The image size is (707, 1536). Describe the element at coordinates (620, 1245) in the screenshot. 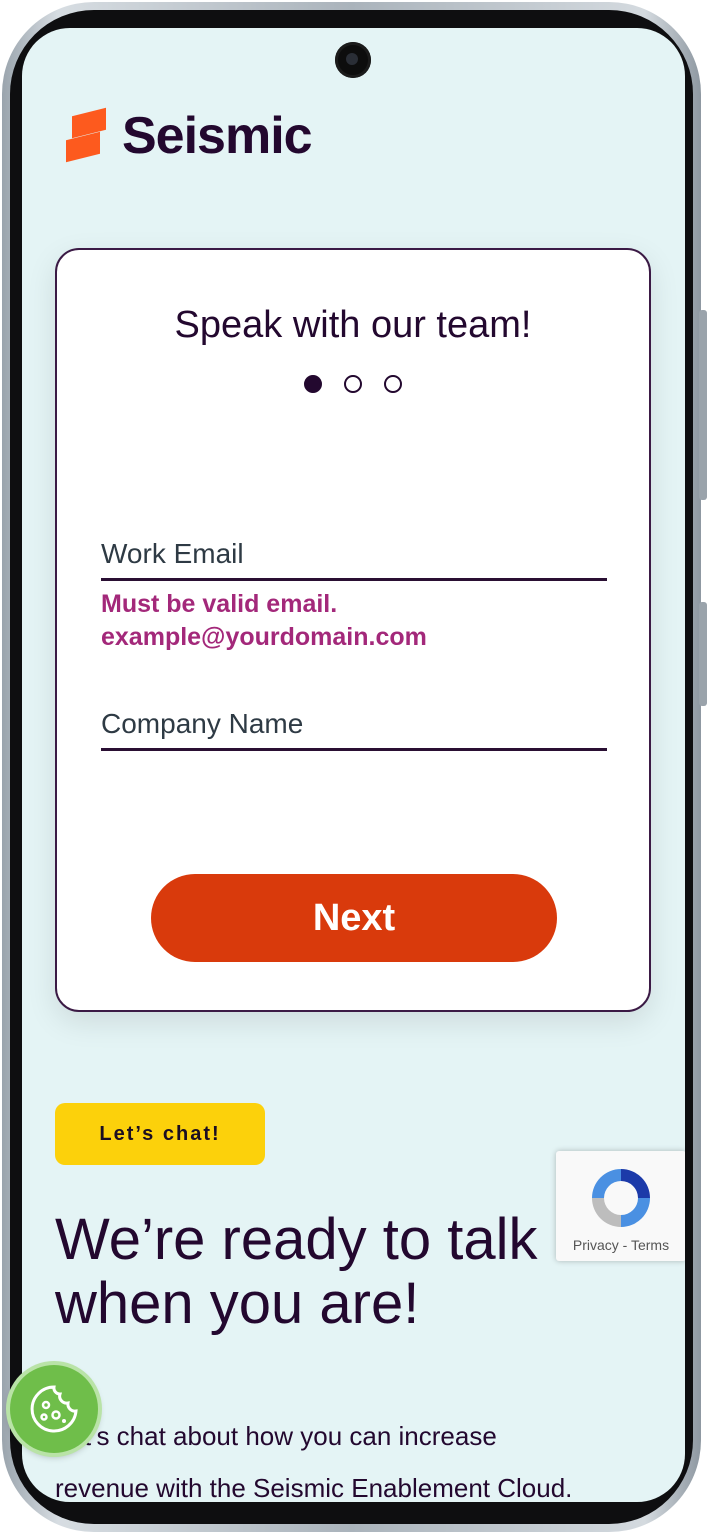

I see `recaptcha-links: Privacy - Terms` at that location.